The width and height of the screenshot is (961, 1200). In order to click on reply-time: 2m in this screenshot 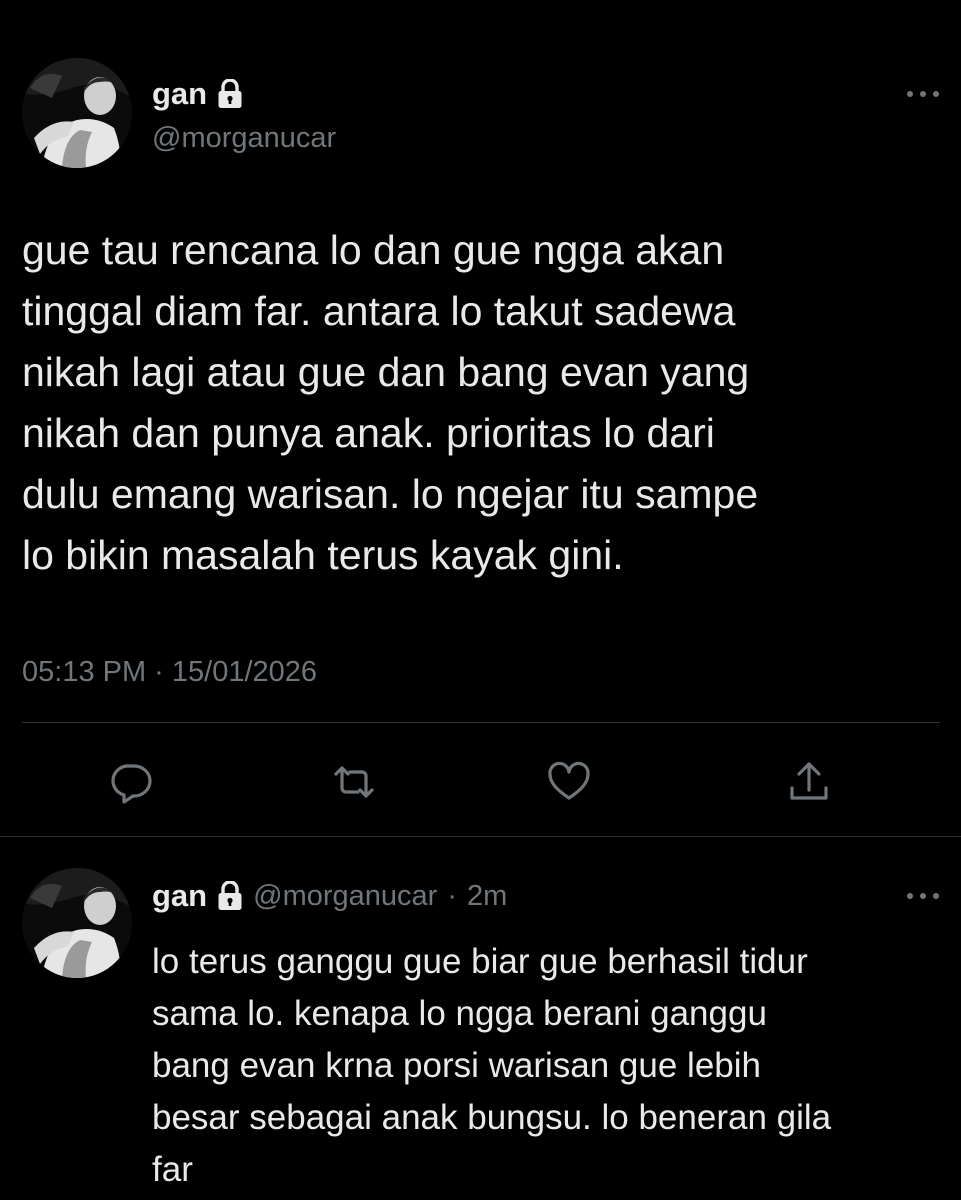, I will do `click(487, 896)`.